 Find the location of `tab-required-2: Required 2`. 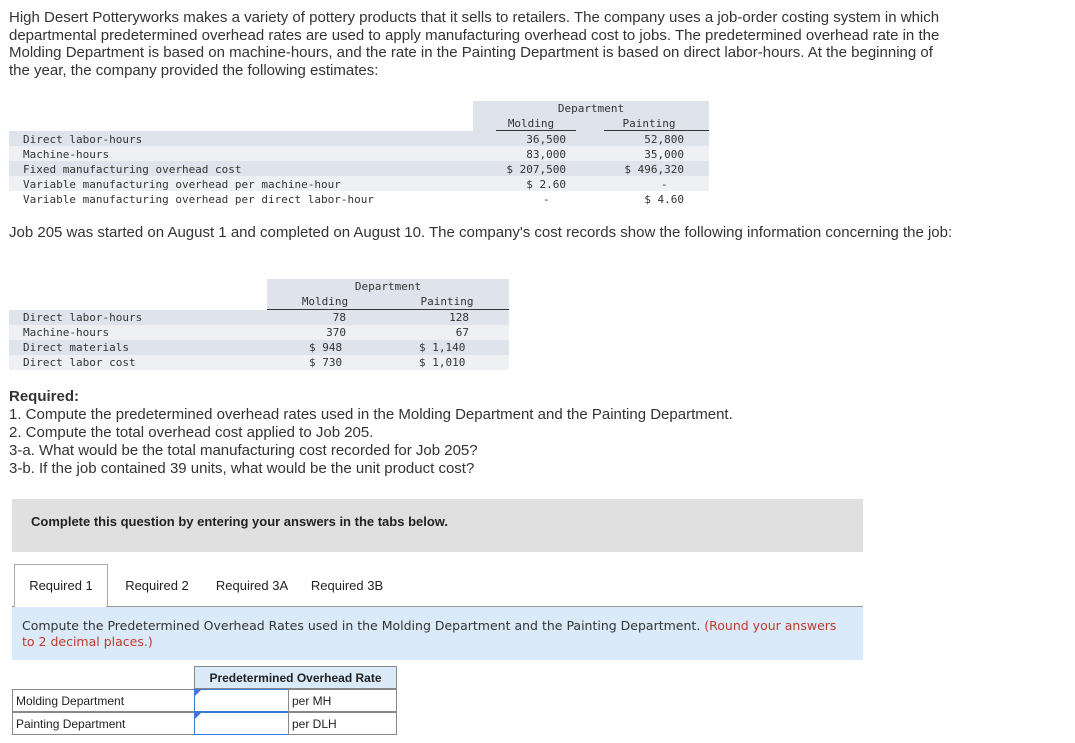

tab-required-2: Required 2 is located at coordinates (157, 585).